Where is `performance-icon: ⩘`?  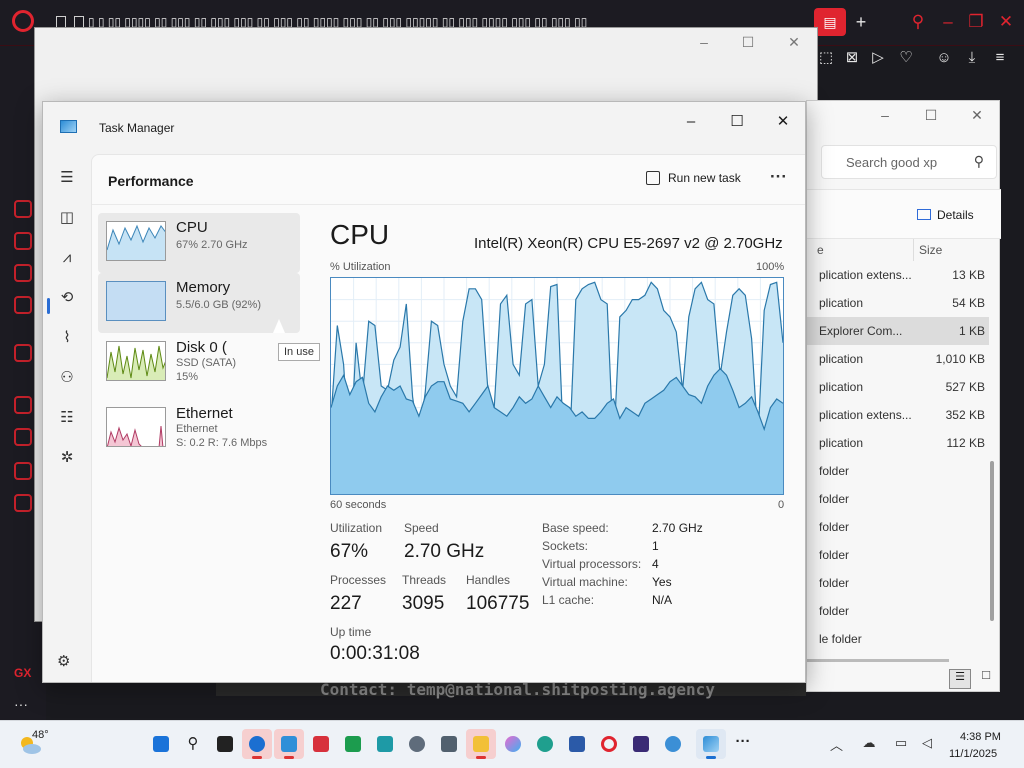 performance-icon: ⩘ is located at coordinates (67, 258).